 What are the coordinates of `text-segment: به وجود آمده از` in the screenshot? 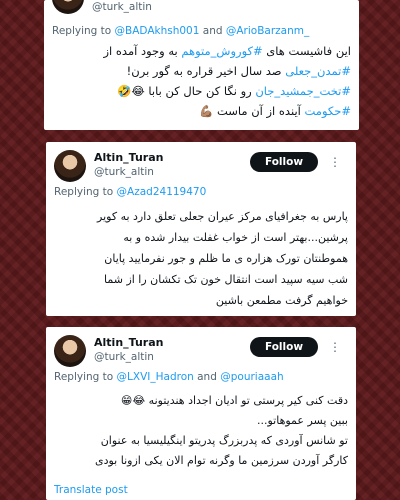 It's located at (142, 51).